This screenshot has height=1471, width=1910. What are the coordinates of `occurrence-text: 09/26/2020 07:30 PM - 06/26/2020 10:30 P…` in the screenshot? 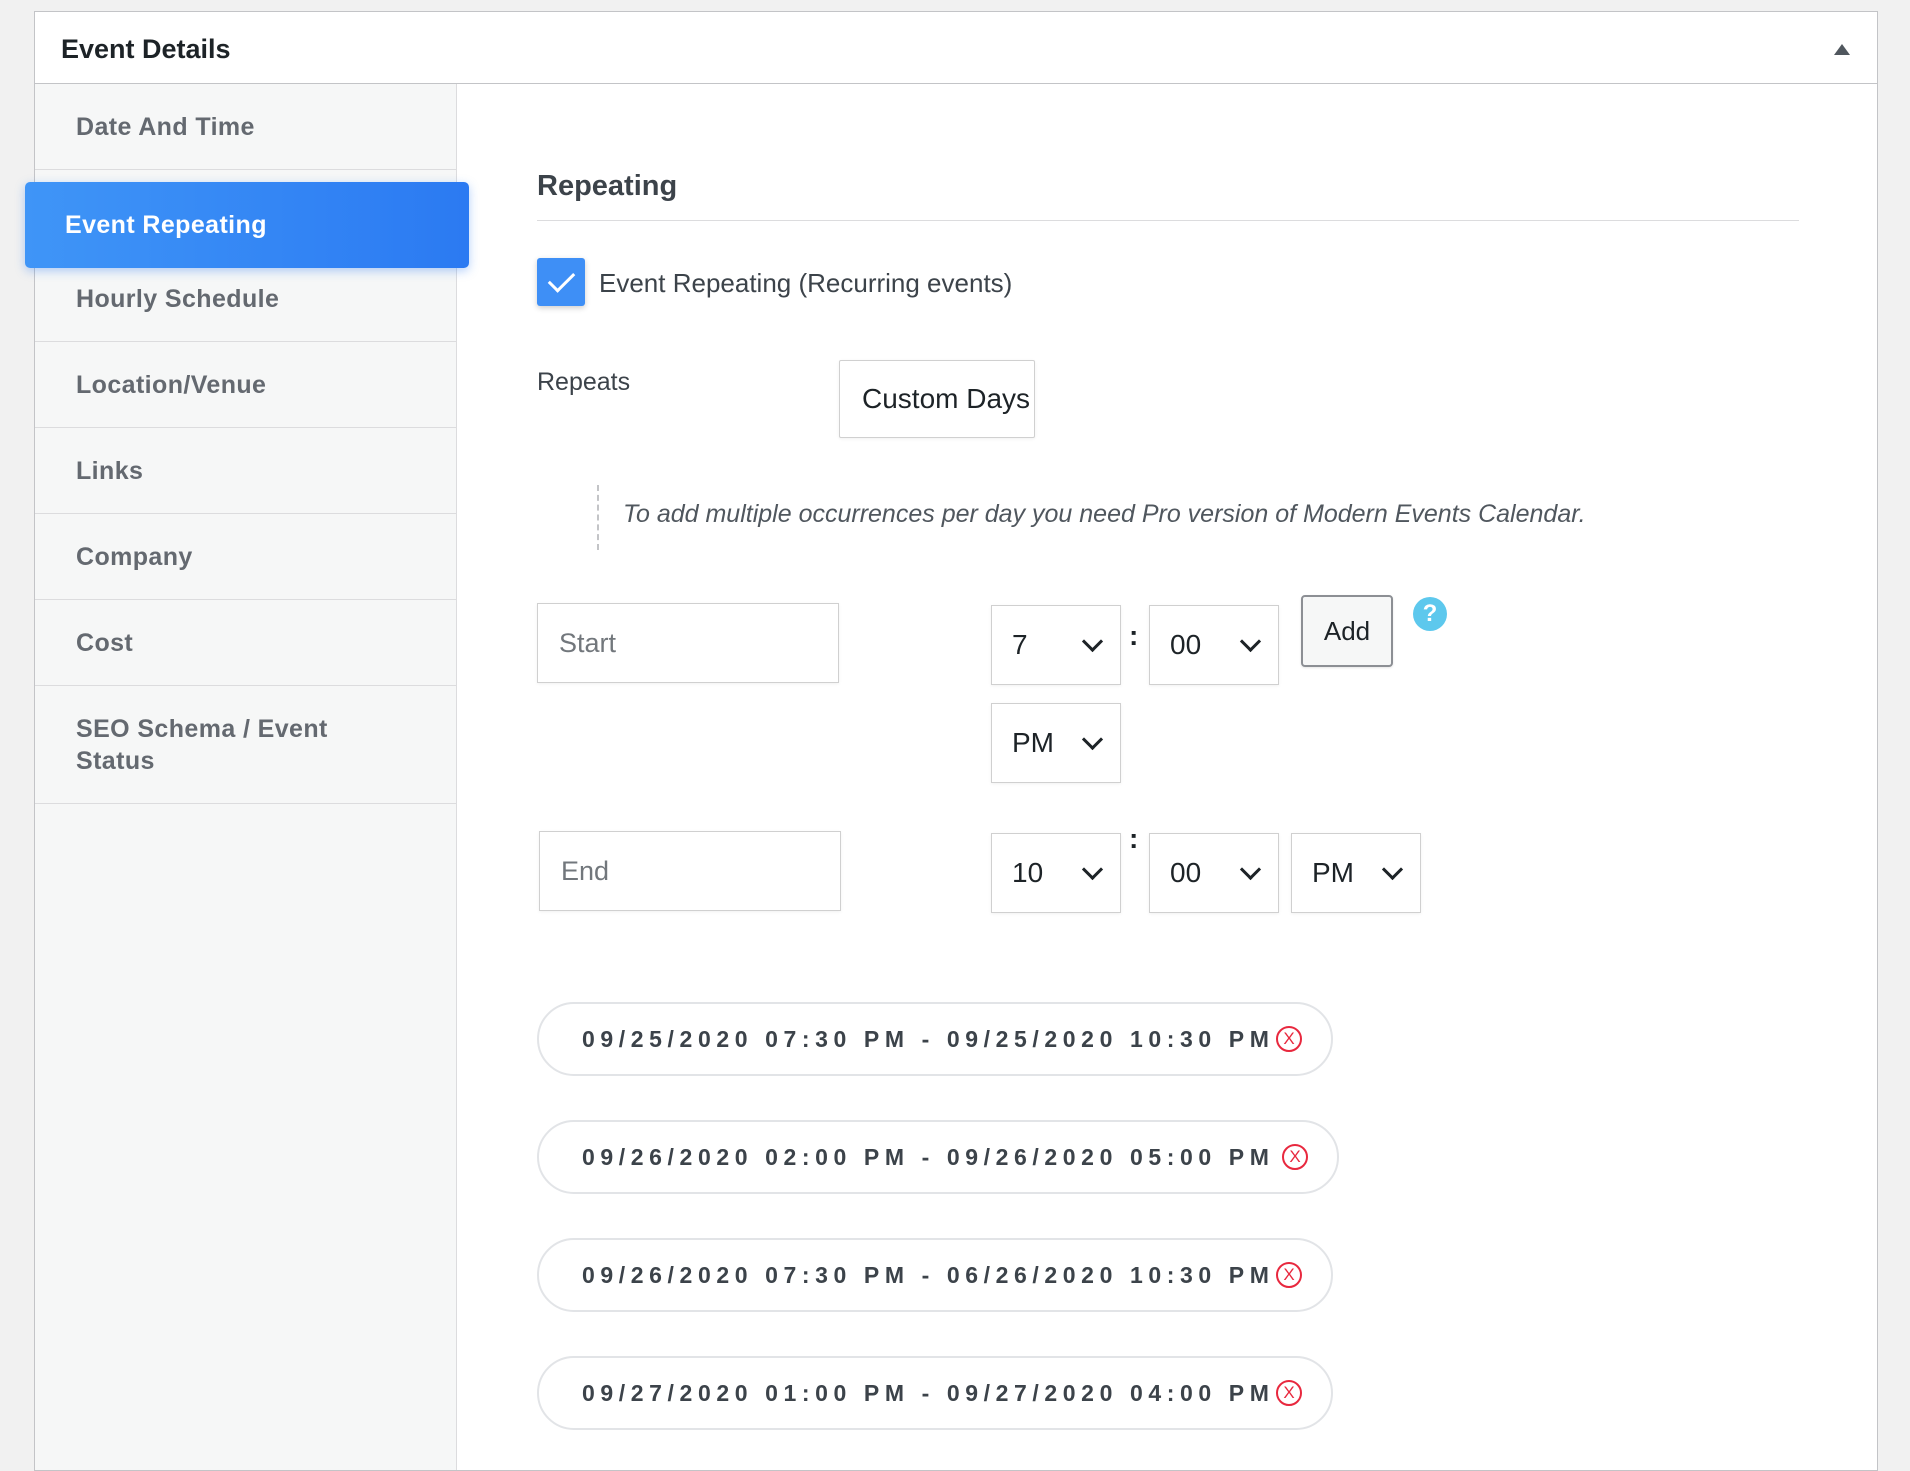 It's located at (928, 1274).